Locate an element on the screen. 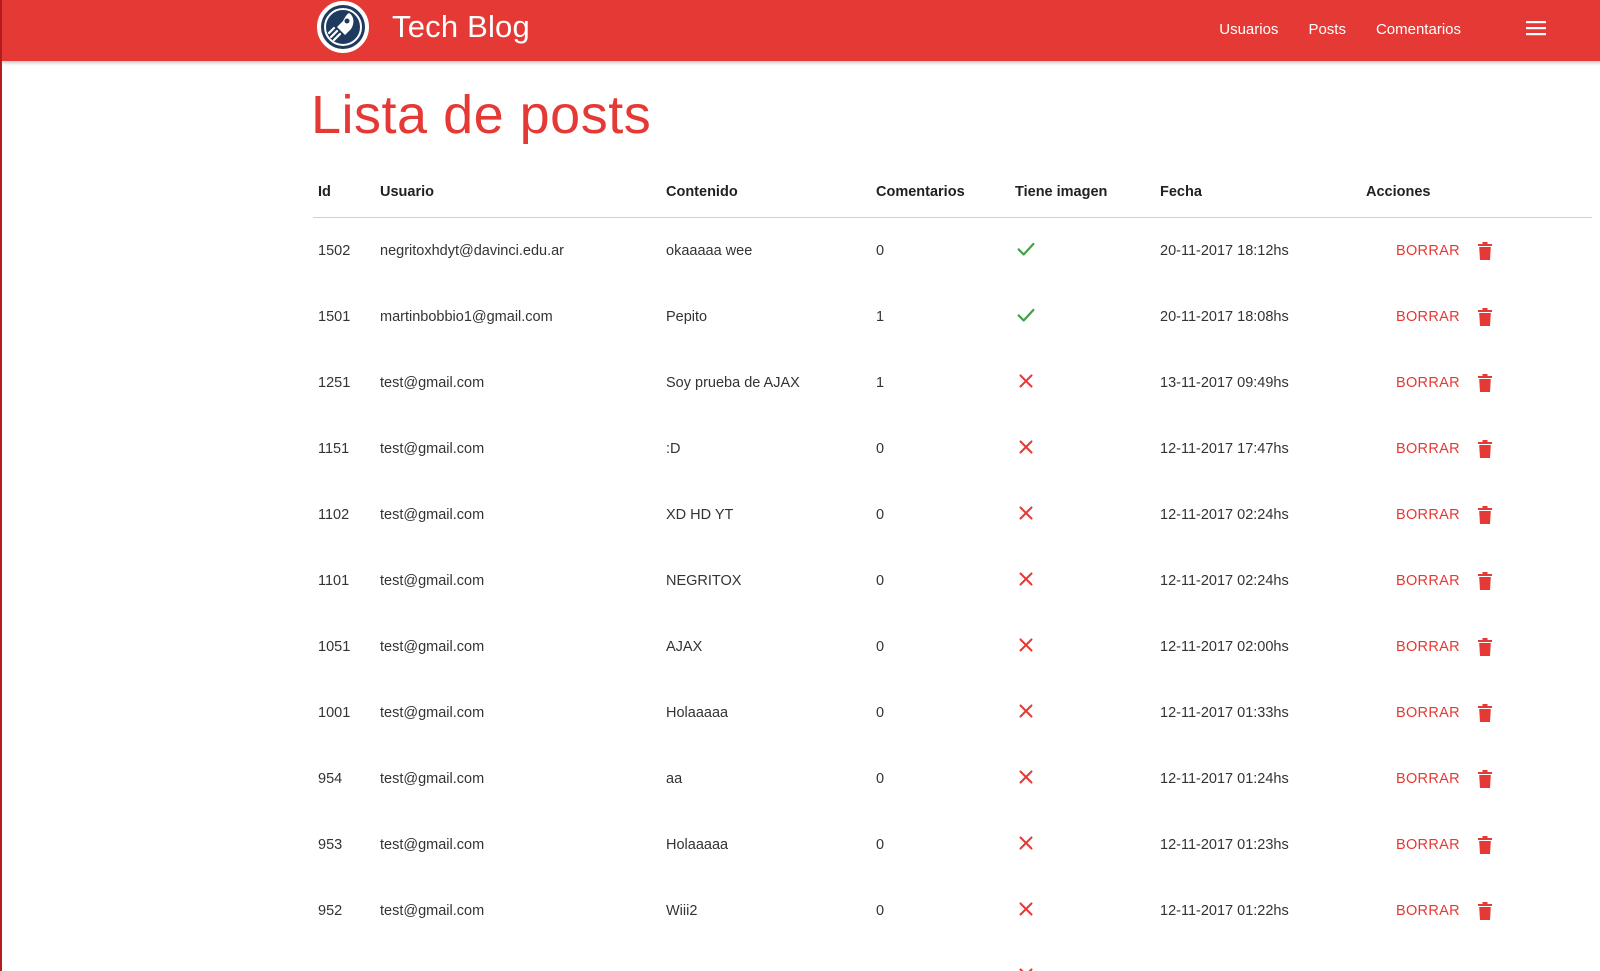  cell-usuario: martinbobbio1@gmail.com is located at coordinates (466, 317).